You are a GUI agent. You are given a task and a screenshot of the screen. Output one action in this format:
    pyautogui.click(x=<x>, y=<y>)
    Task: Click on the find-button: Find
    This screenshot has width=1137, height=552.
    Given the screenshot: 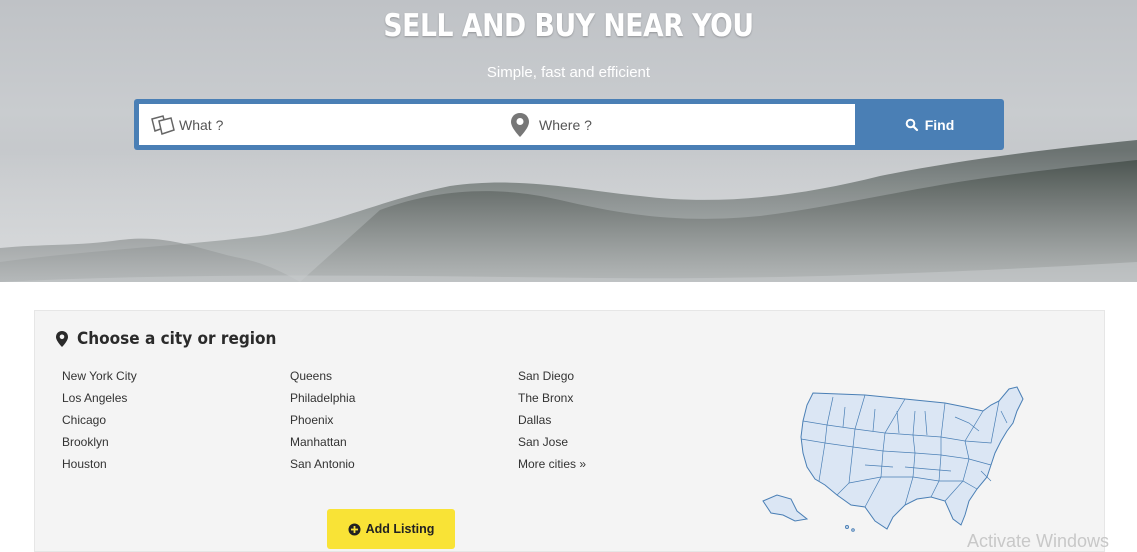 What is the action you would take?
    pyautogui.click(x=929, y=124)
    